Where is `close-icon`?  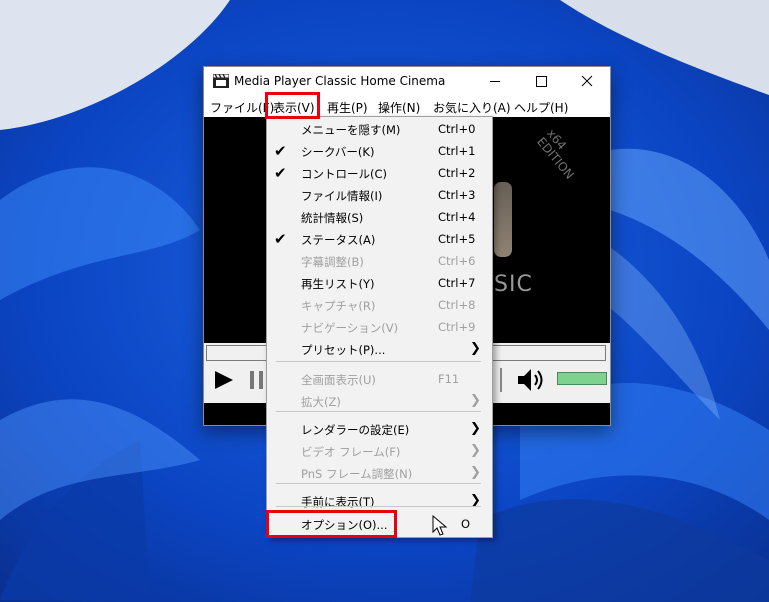
close-icon is located at coordinates (587, 81).